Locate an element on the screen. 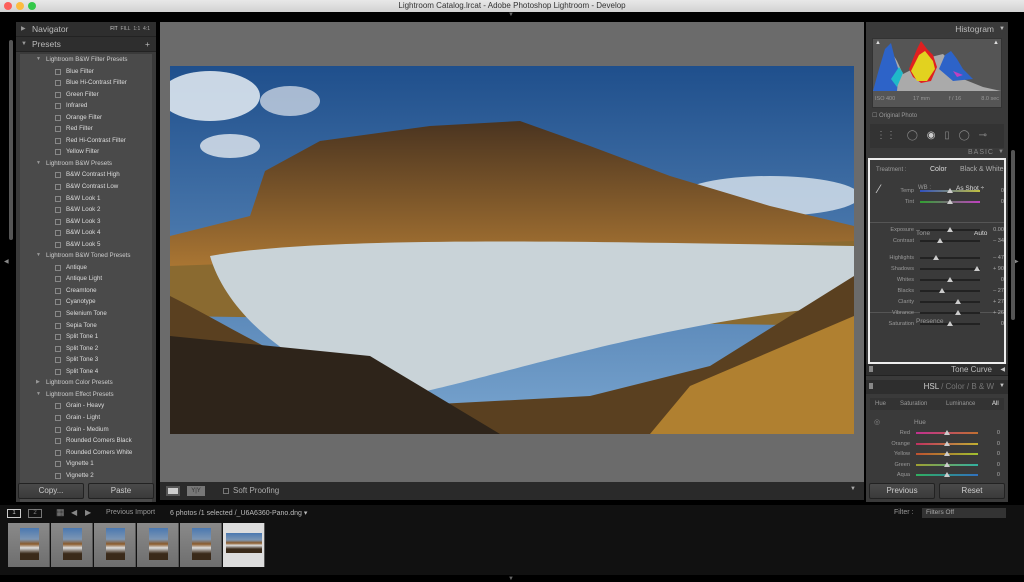 The height and width of the screenshot is (582, 1024). preset-item: Orange Filter is located at coordinates (86, 118).